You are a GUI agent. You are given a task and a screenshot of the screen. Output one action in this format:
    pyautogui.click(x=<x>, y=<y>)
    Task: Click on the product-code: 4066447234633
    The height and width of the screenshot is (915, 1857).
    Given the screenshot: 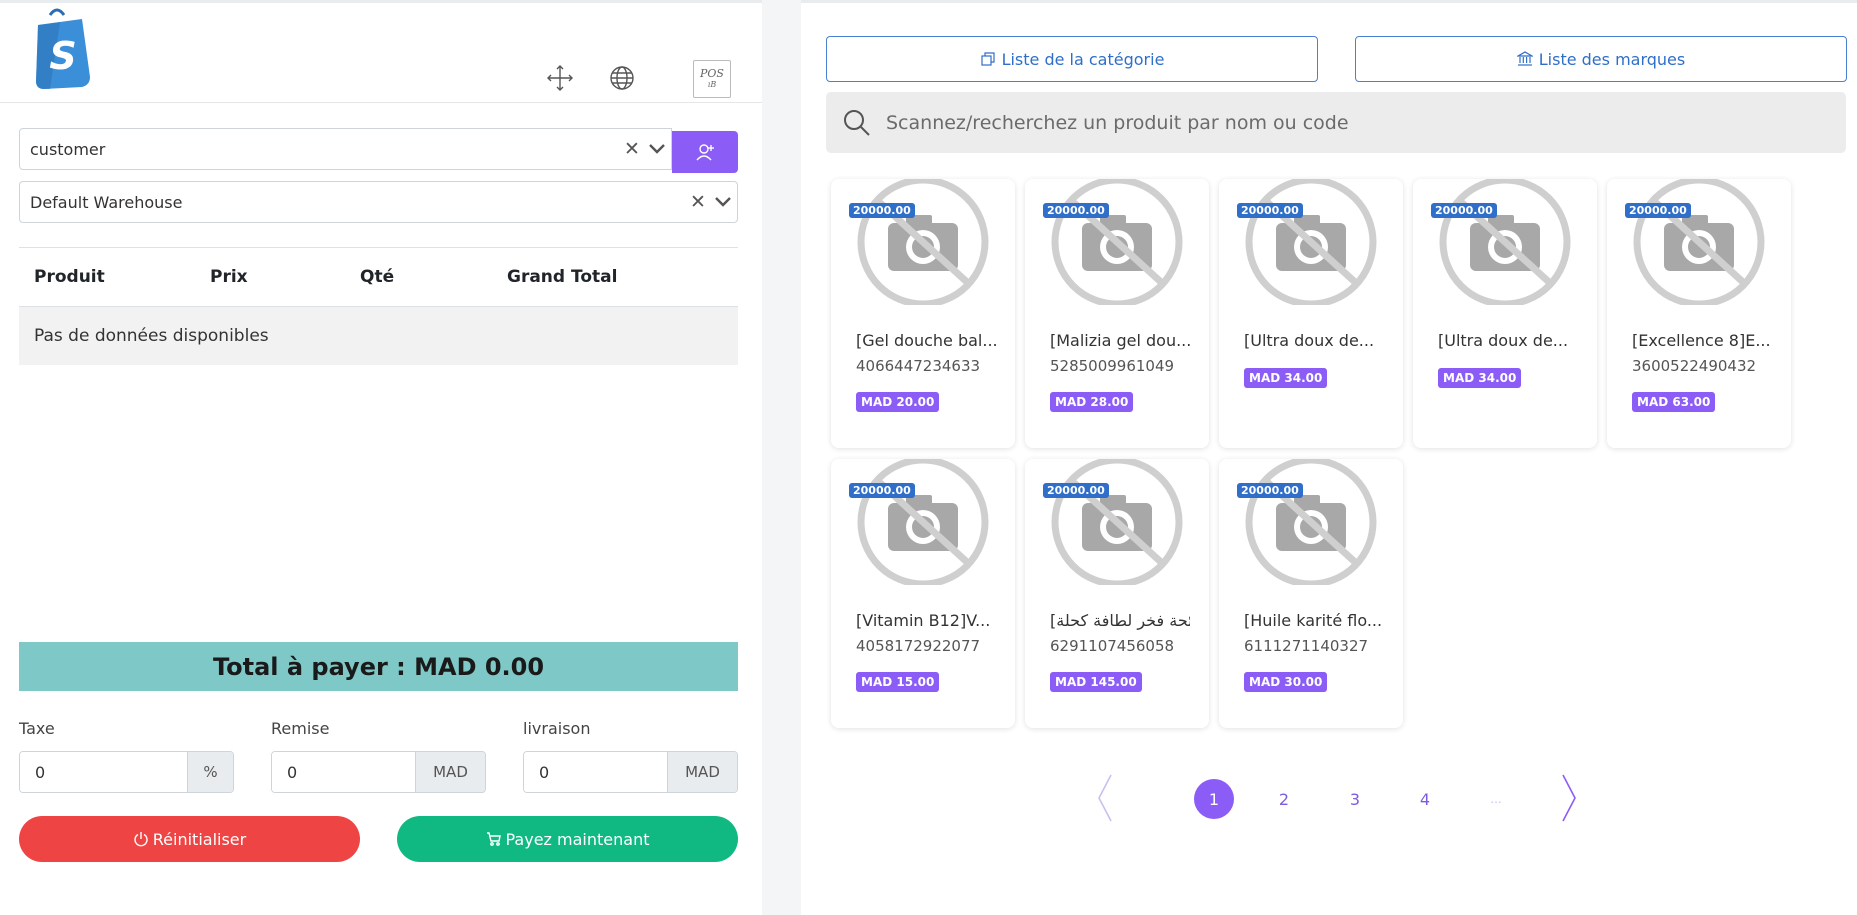 What is the action you would take?
    pyautogui.click(x=918, y=366)
    